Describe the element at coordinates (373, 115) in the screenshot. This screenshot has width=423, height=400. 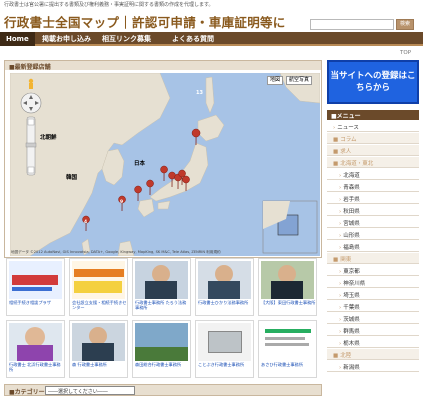
I see `menu-heading: ■メニュー` at that location.